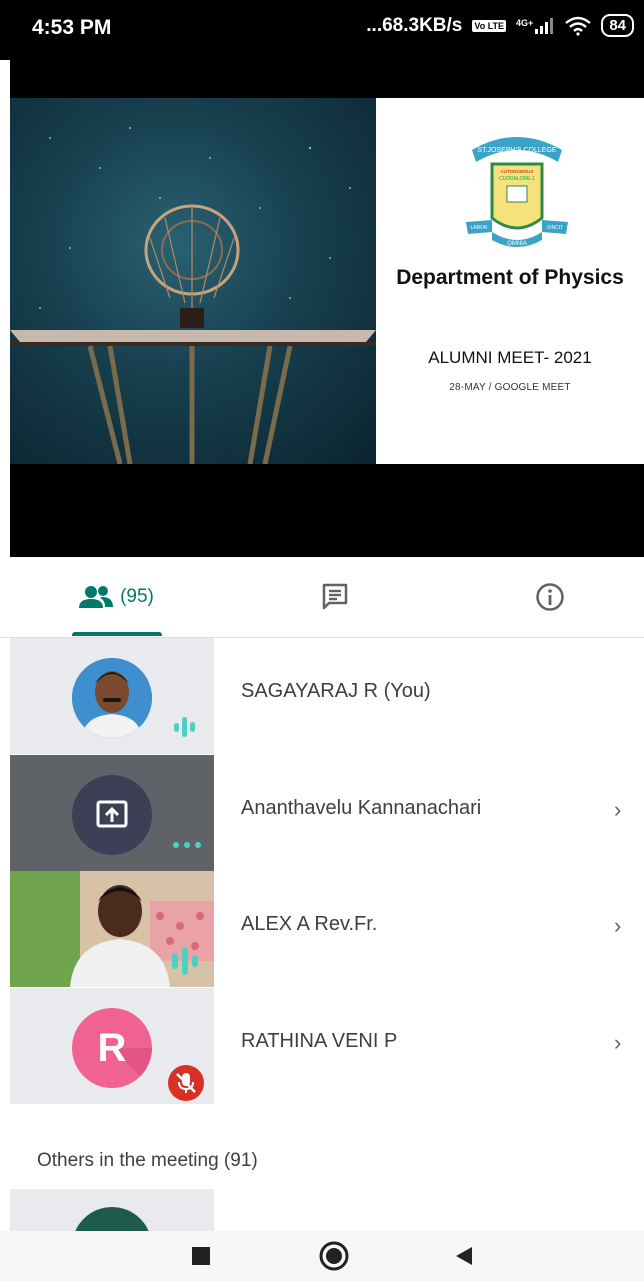  I want to click on crest-text-top: ST.JOSEPH'S COLLEGE, so click(516, 150).